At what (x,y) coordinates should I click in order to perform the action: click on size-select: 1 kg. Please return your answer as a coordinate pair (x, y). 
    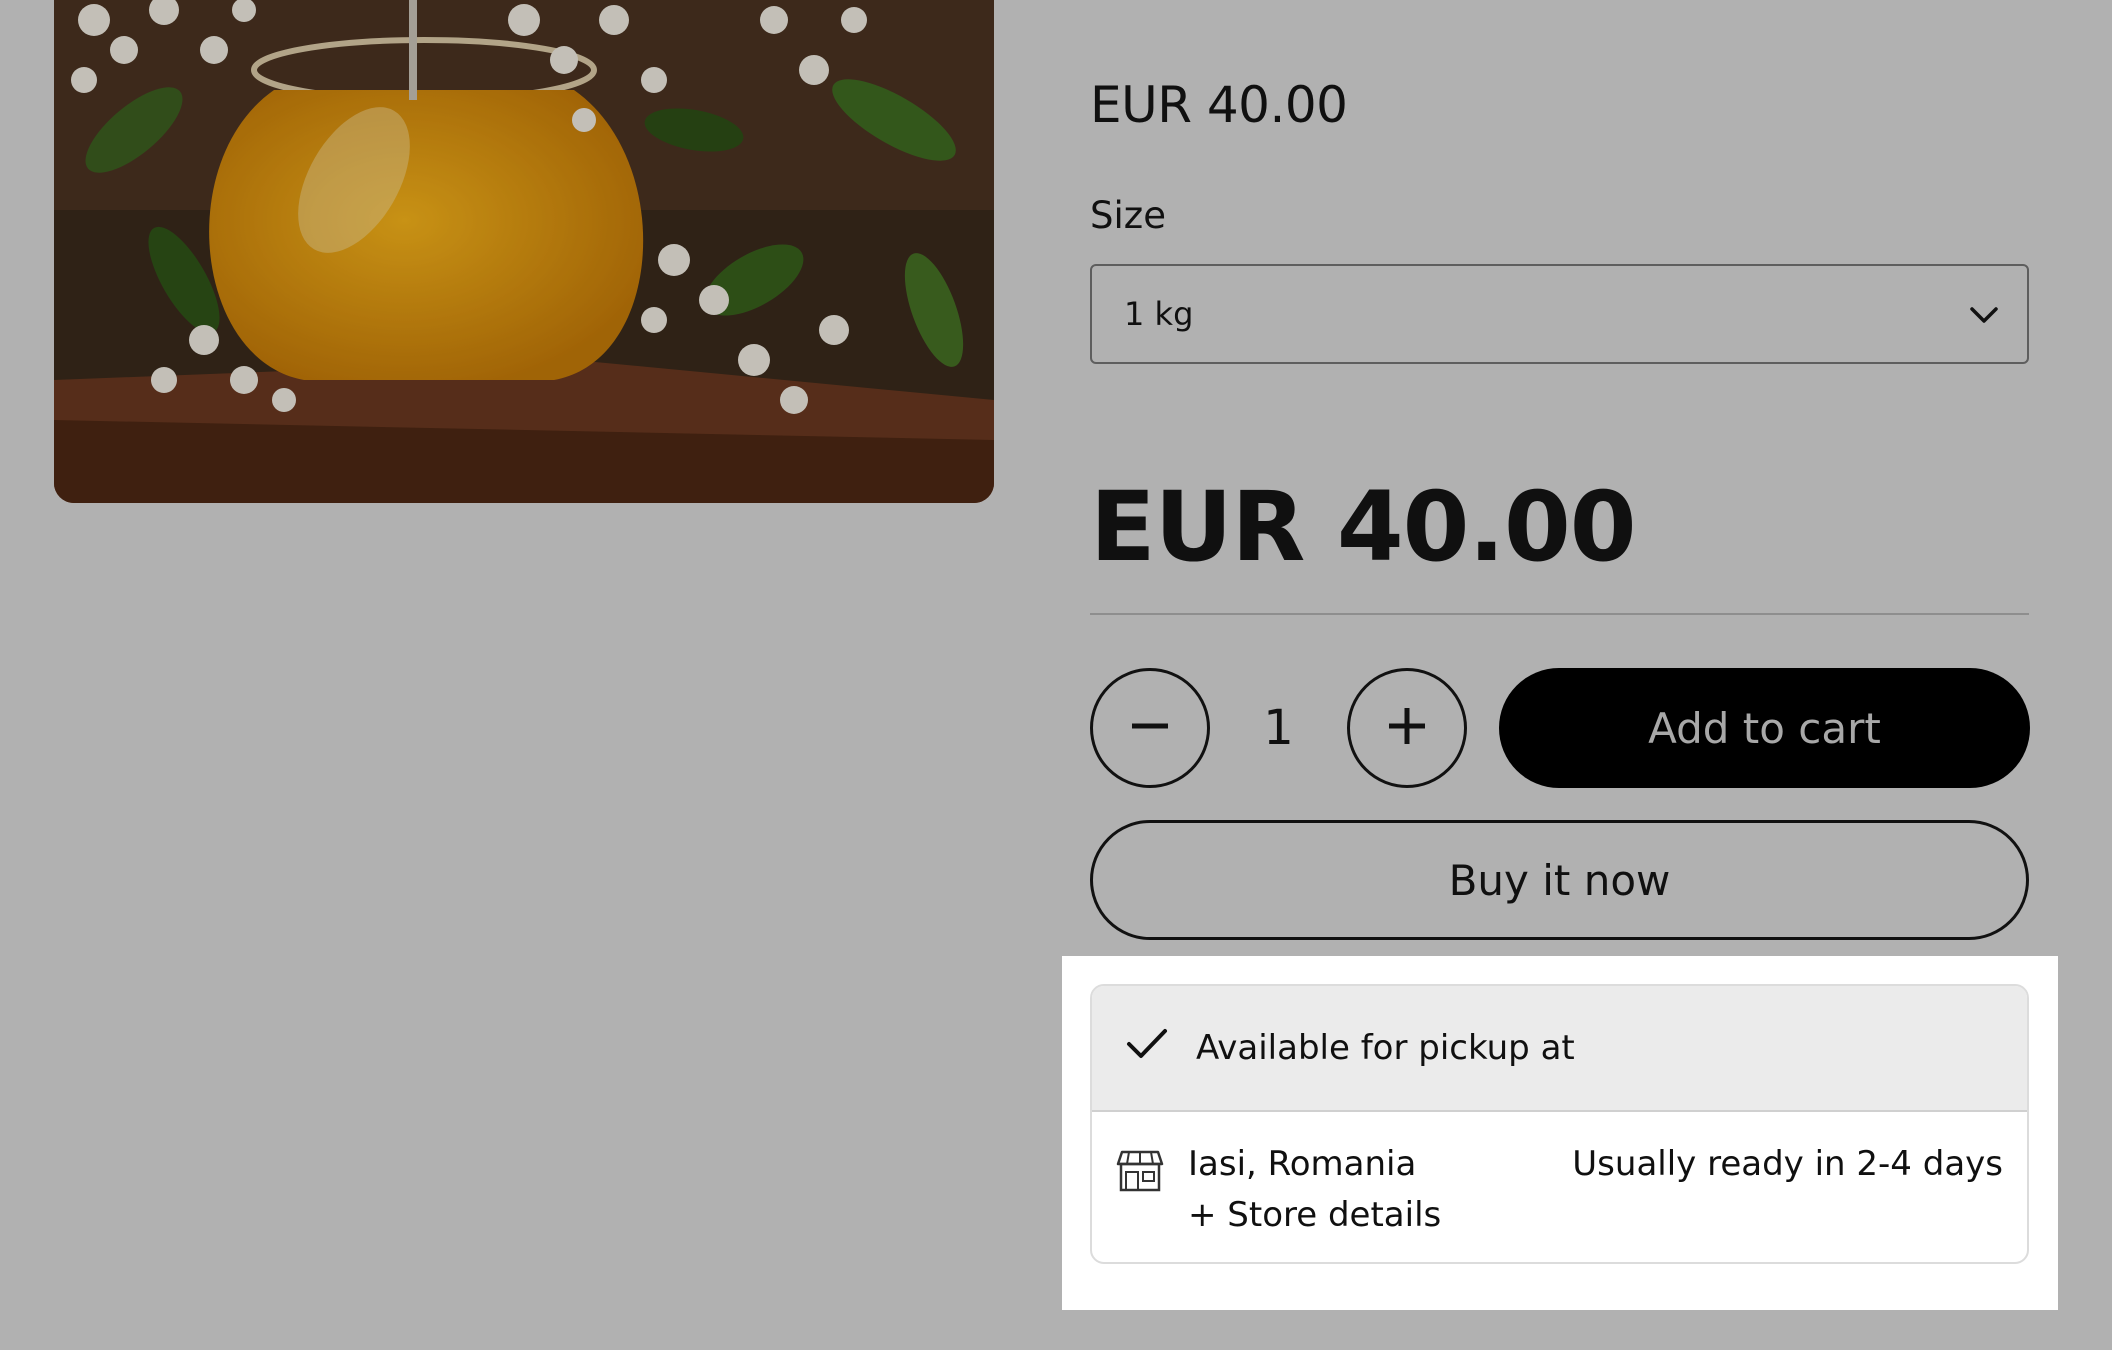
    Looking at the image, I should click on (1559, 314).